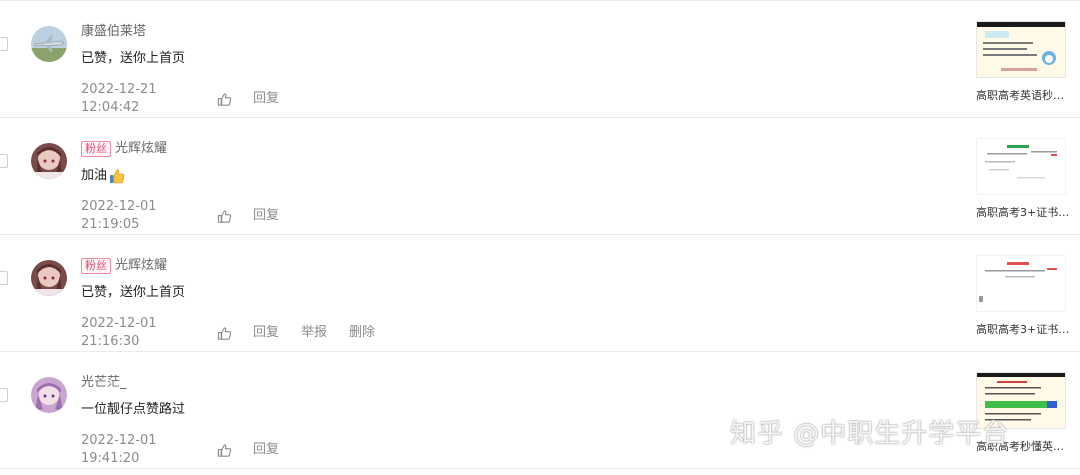 The image size is (1080, 475). What do you see at coordinates (119, 215) in the screenshot?
I see `comment-date: 2022-12-01 21:19:05` at bounding box center [119, 215].